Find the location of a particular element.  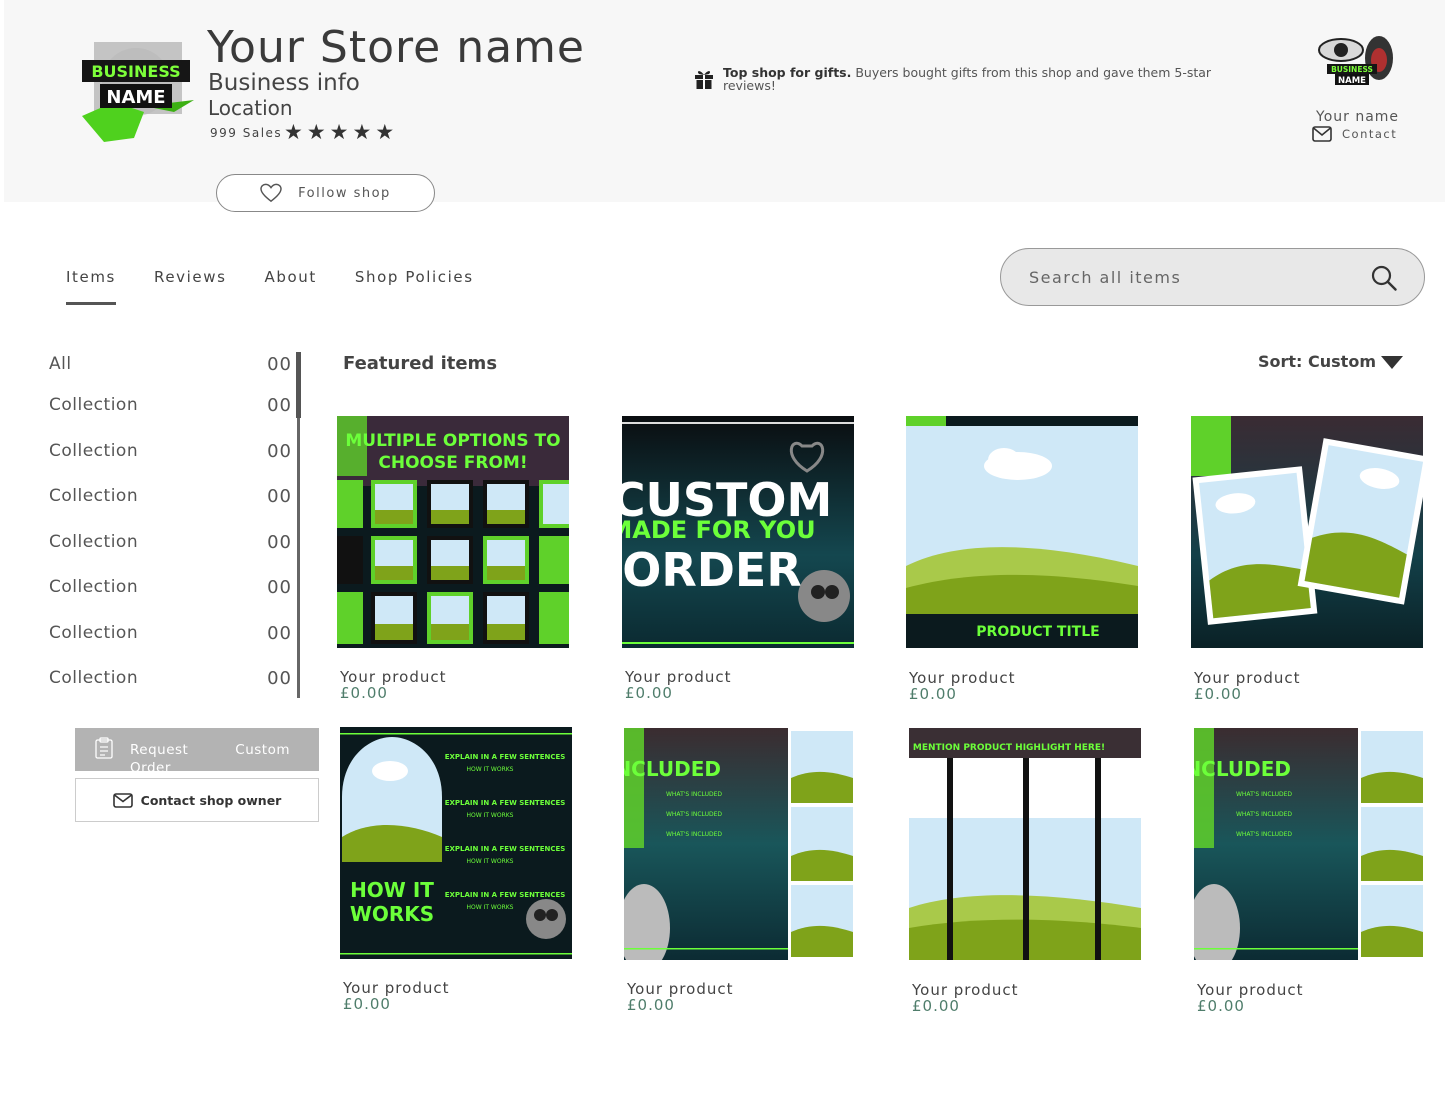

request-custom-order-button: Request Custom Order is located at coordinates (197, 749).